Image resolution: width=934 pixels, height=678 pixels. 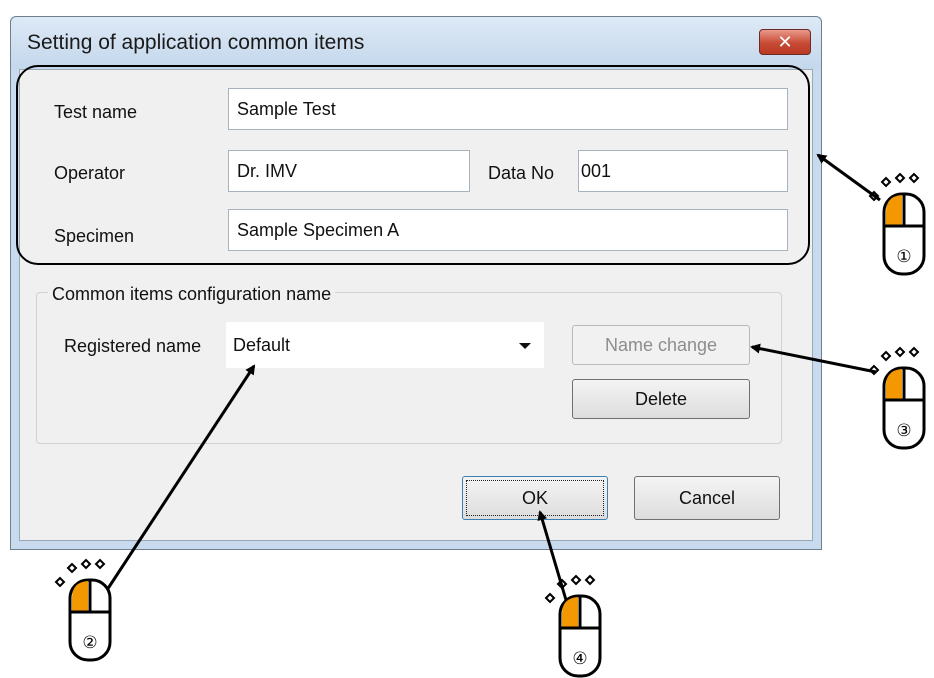 What do you see at coordinates (579, 659) in the screenshot?
I see `callout-4: ④` at bounding box center [579, 659].